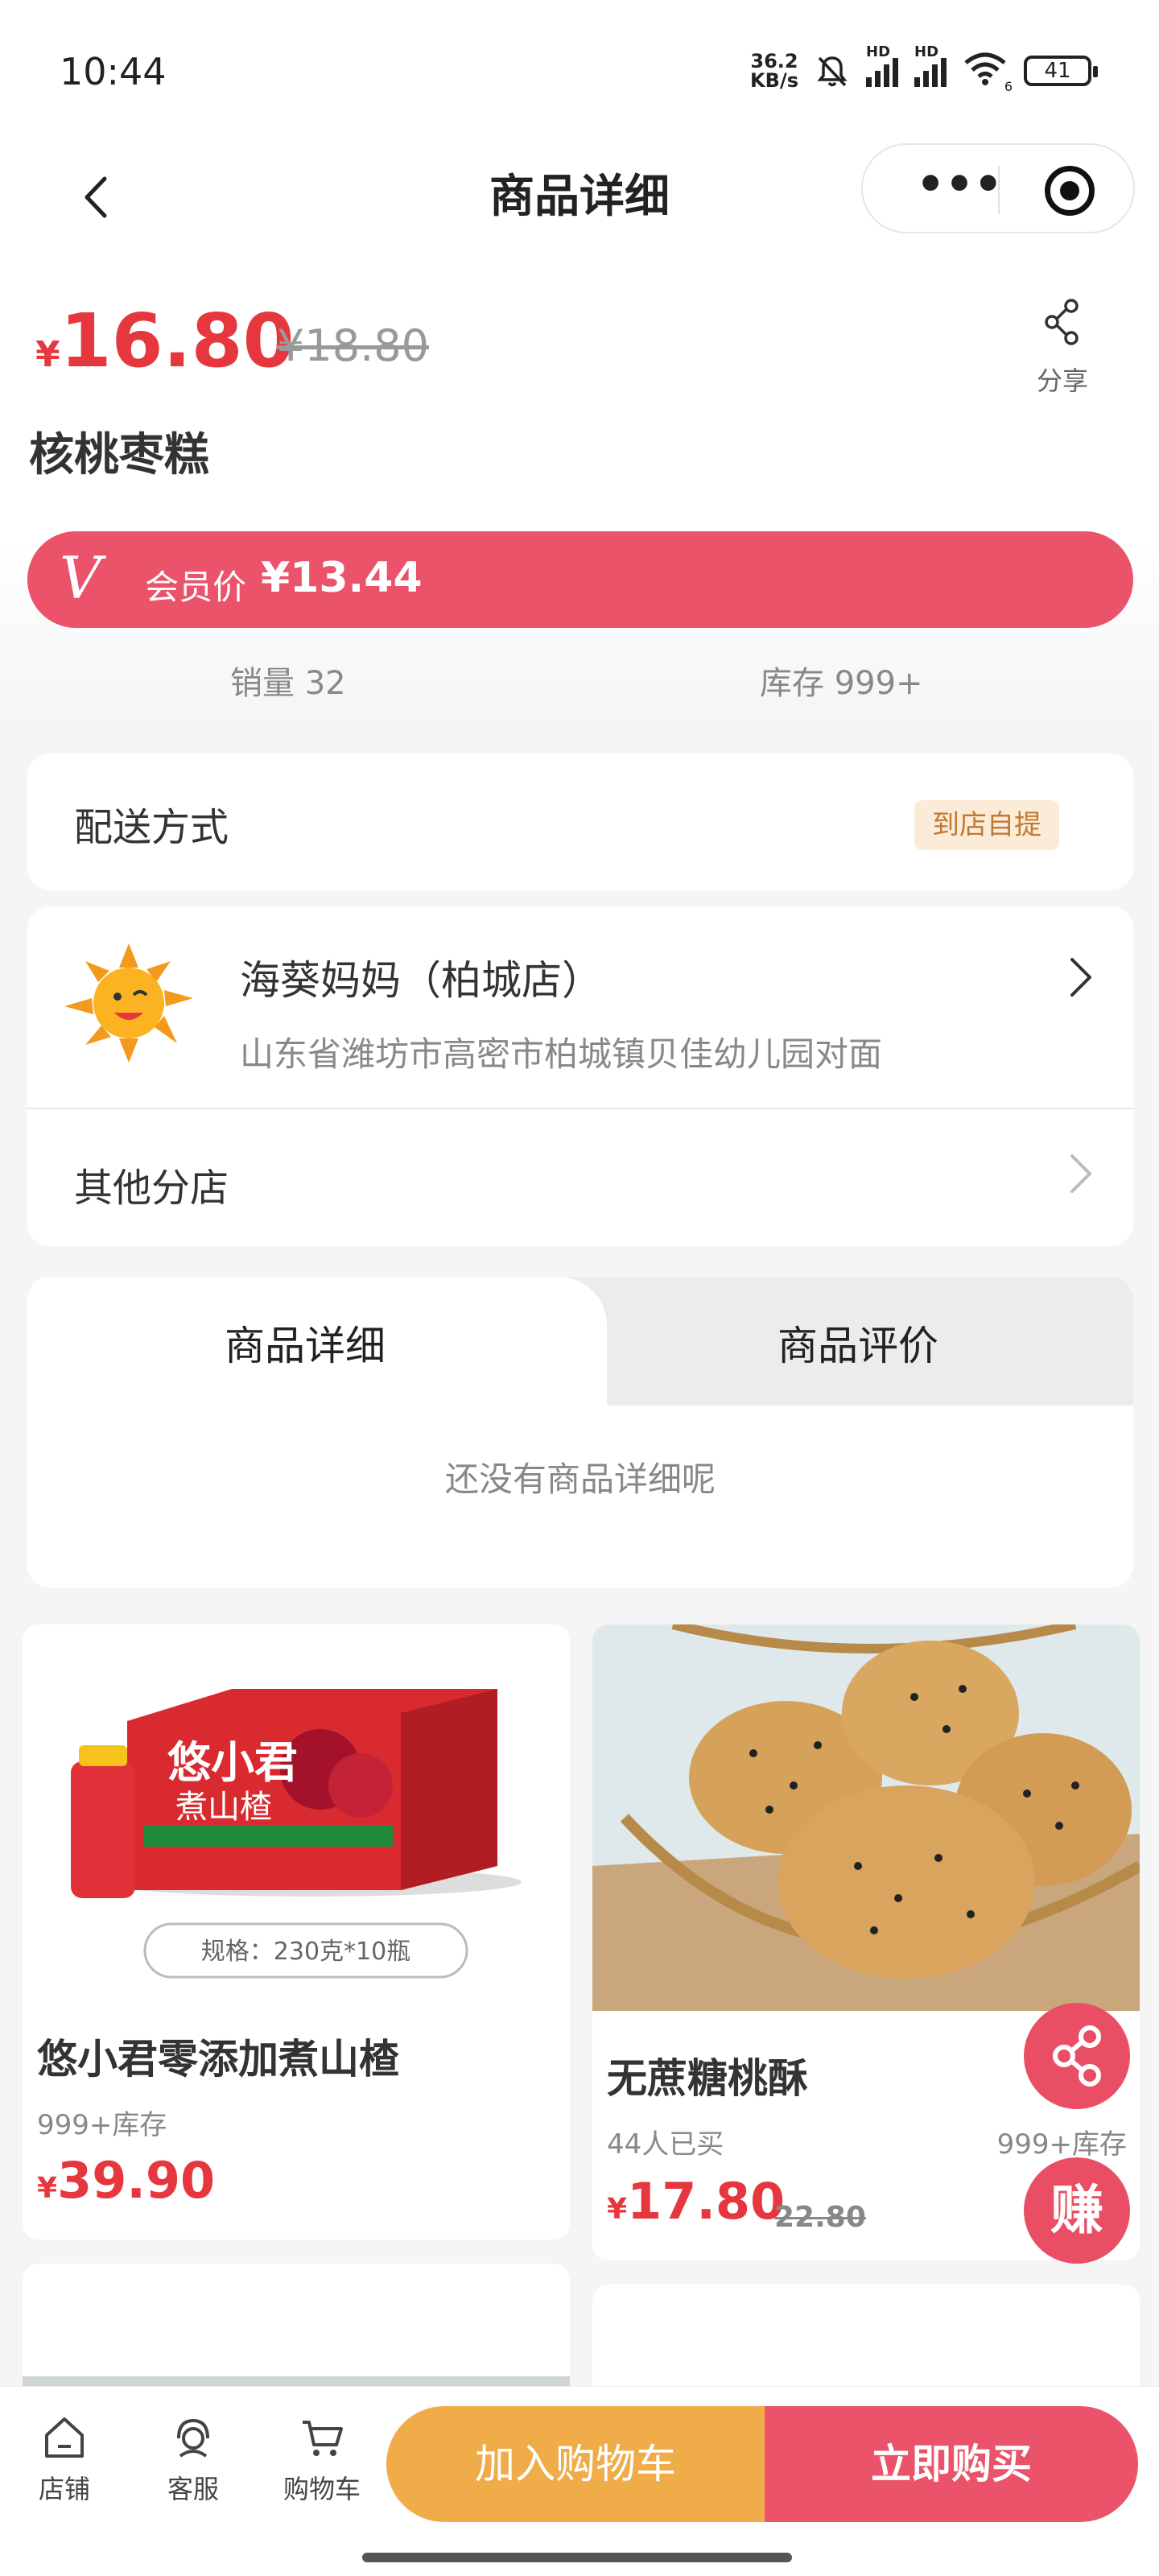 This screenshot has width=1159, height=2576. What do you see at coordinates (882, 65) in the screenshot?
I see `signal-1: HD` at bounding box center [882, 65].